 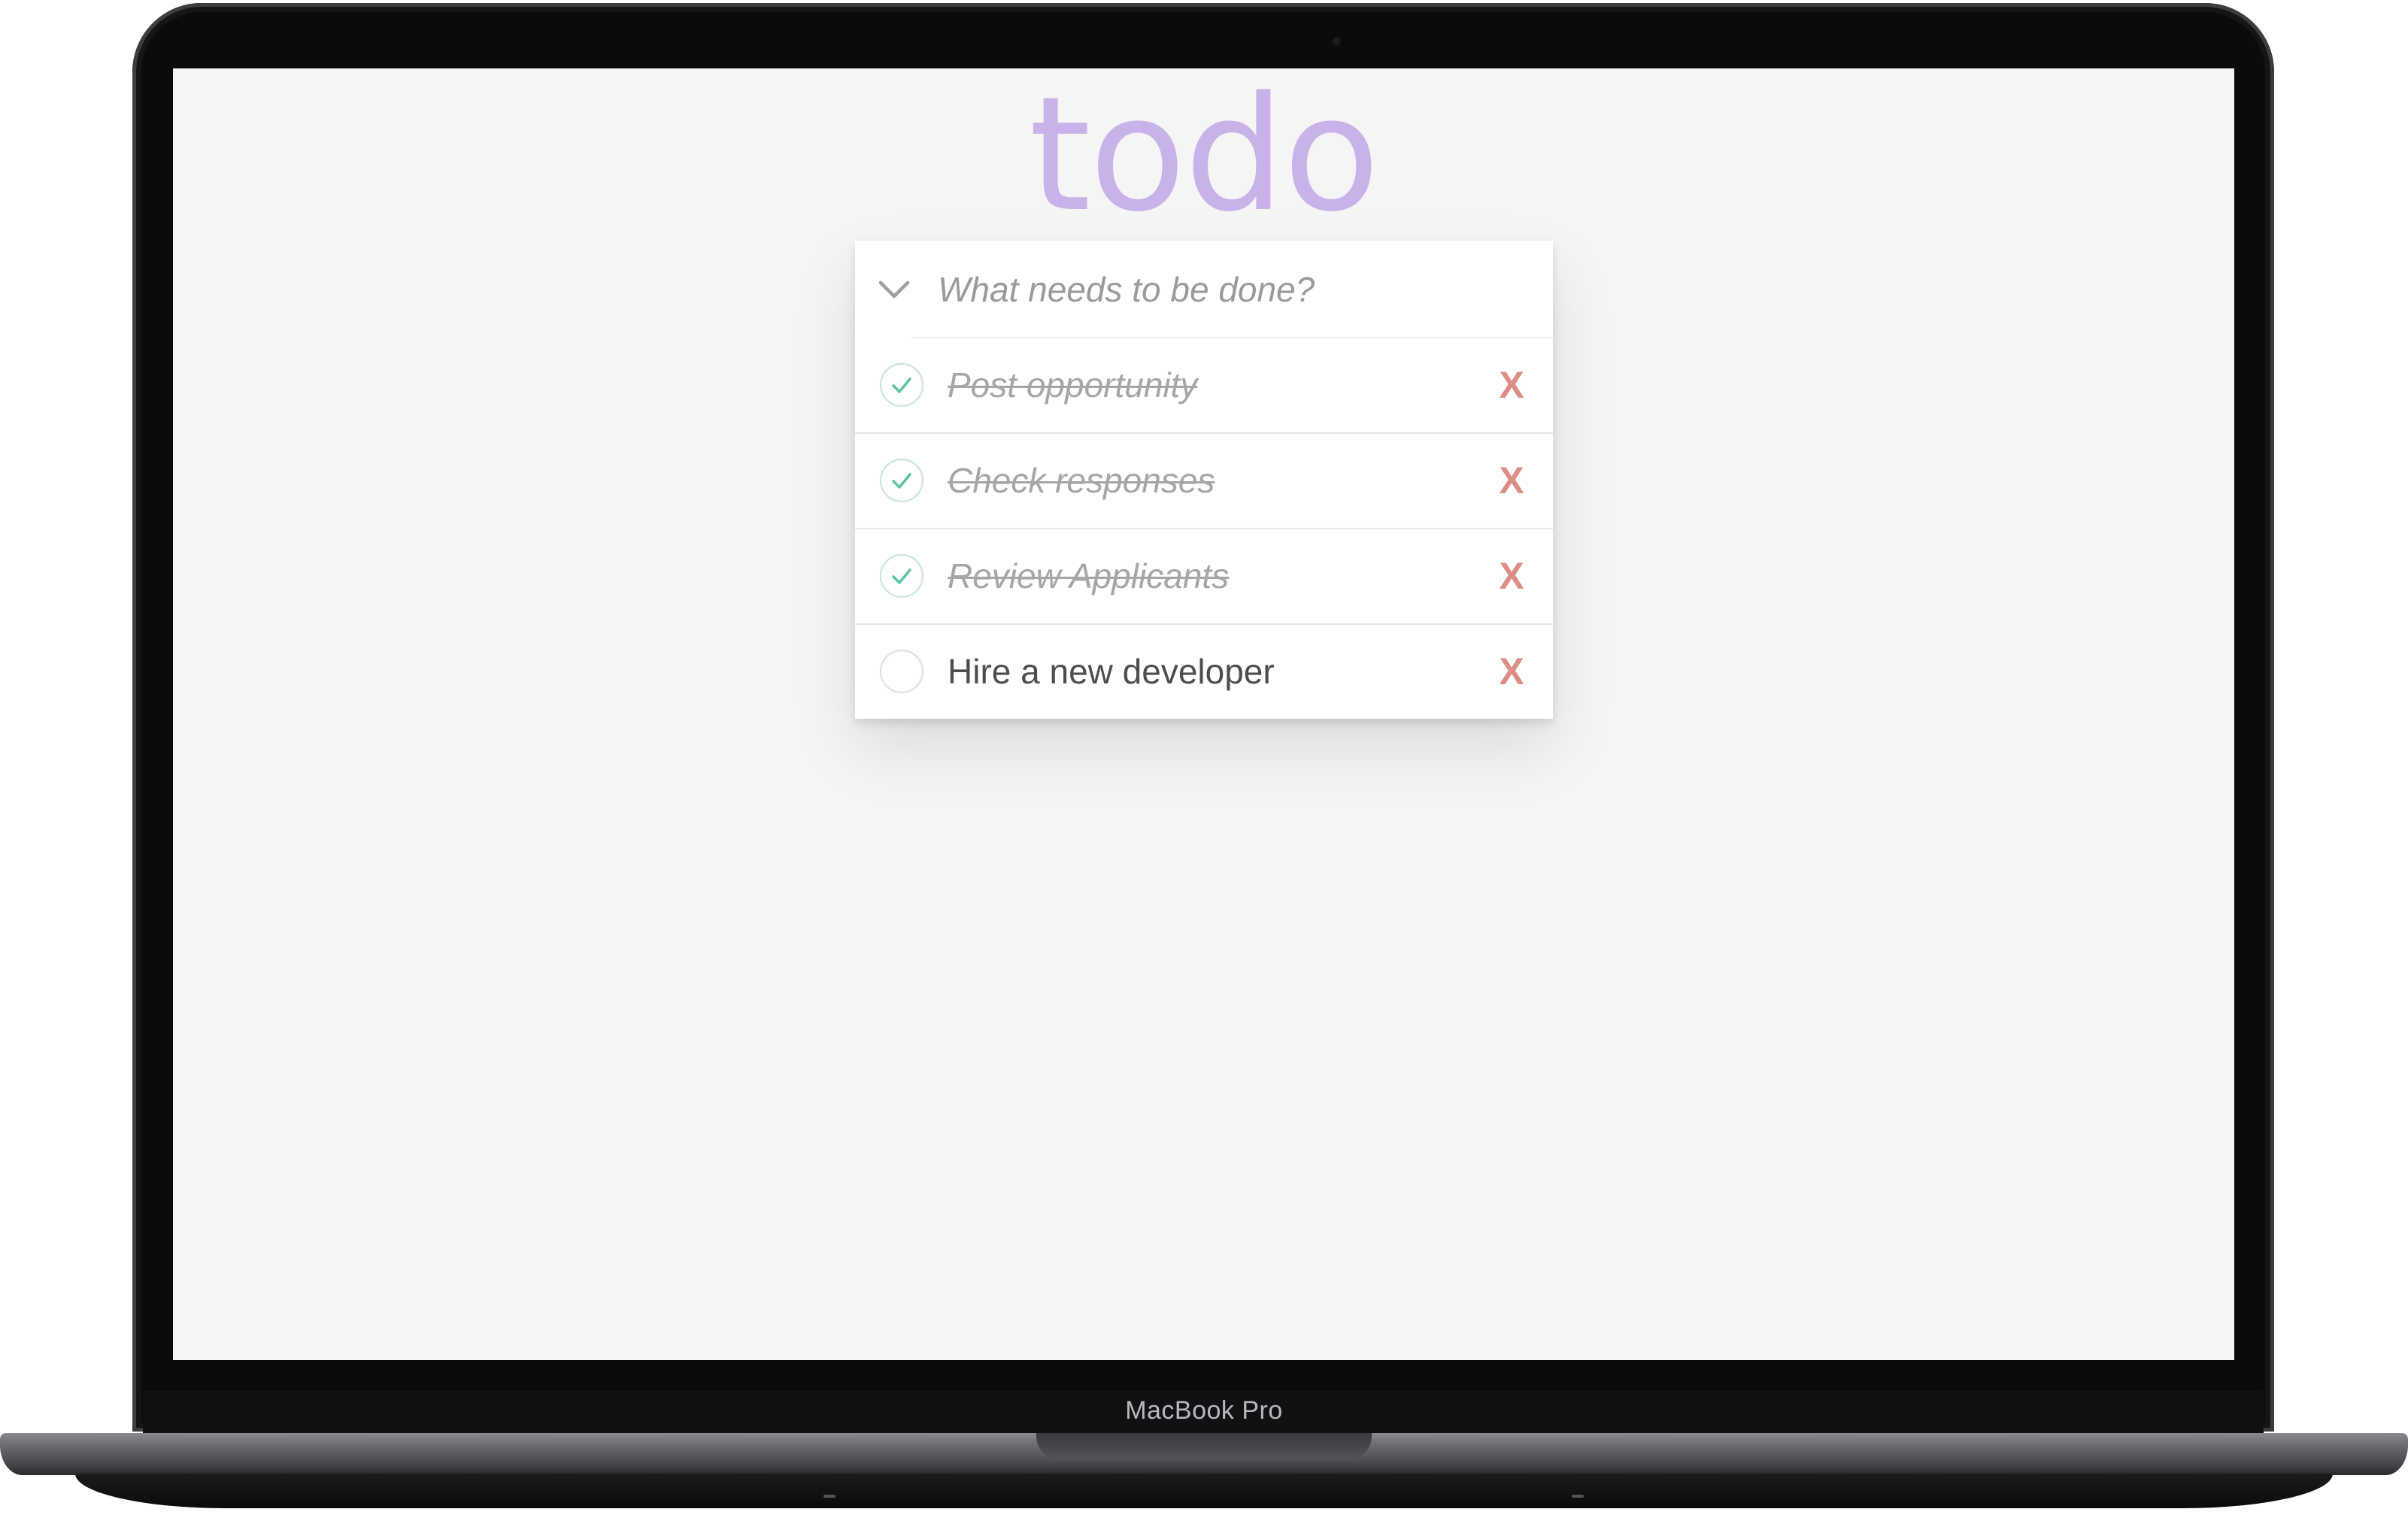 I want to click on todo-label: Check responses, so click(x=1081, y=481).